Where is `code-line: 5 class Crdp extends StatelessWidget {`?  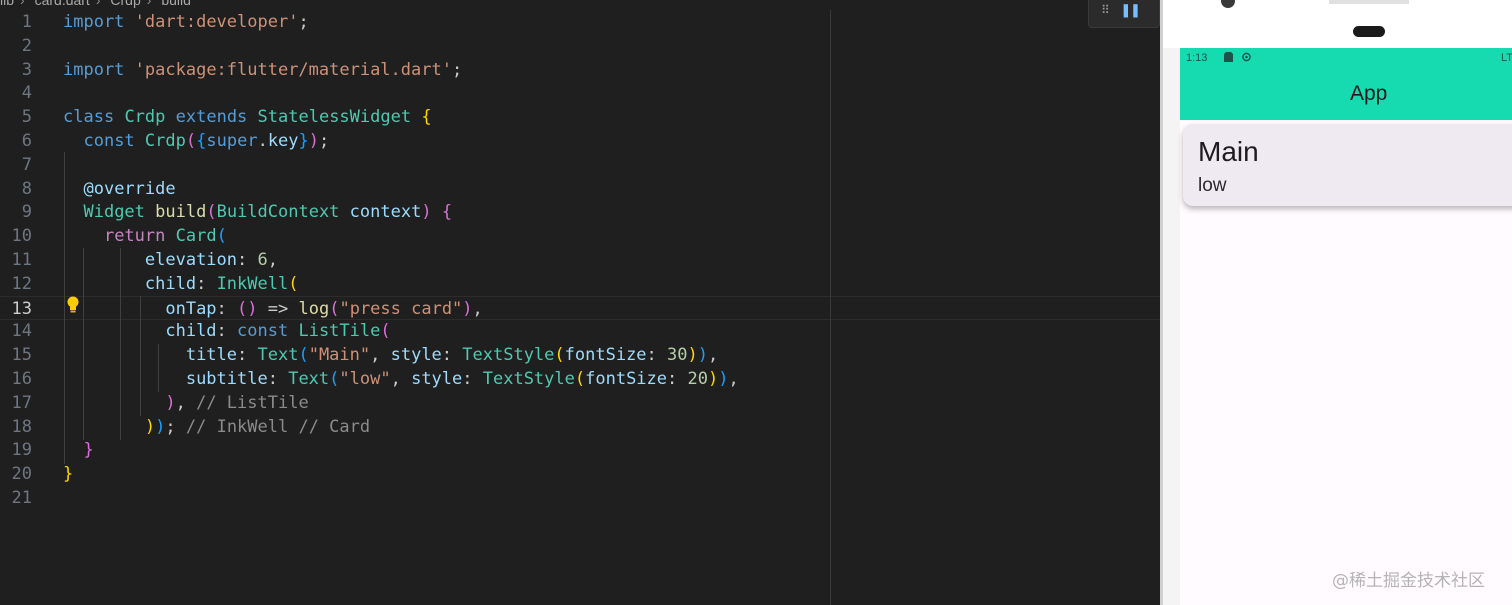 code-line: 5 class Crdp extends StatelessWidget { is located at coordinates (580, 117).